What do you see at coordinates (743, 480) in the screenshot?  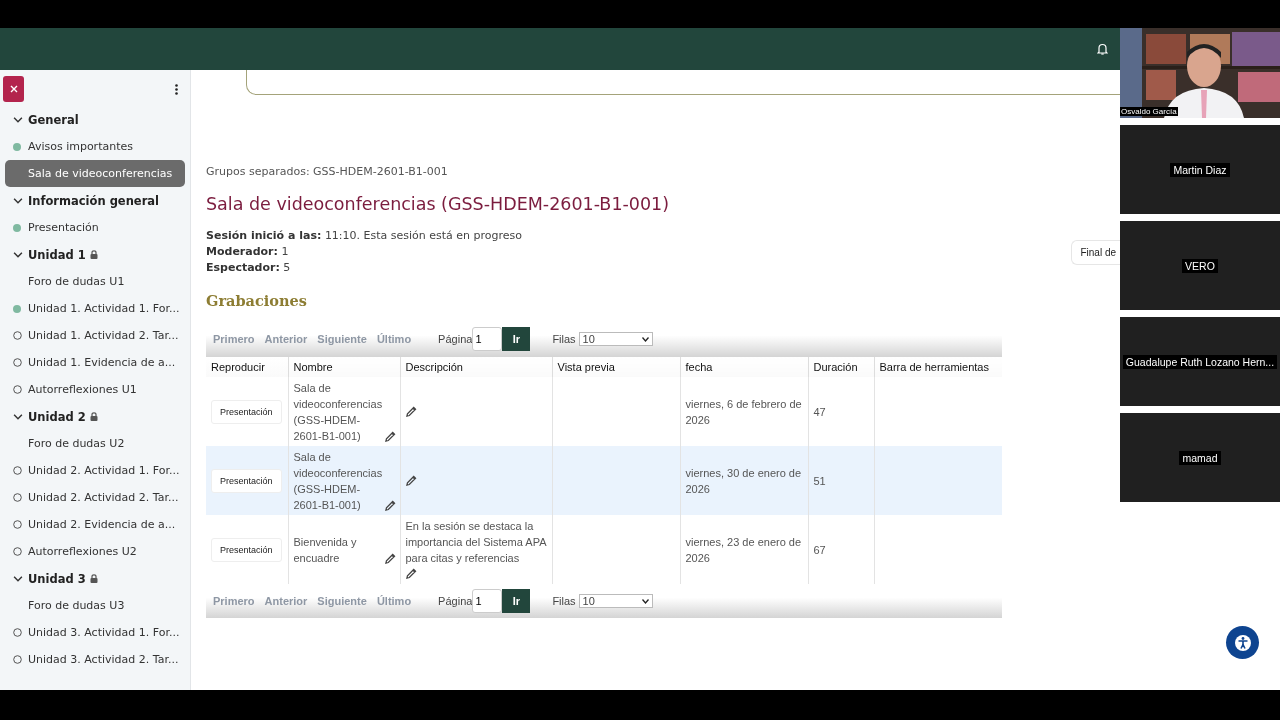 I see `table-cell: viernes, 30 de enero de 2026` at bounding box center [743, 480].